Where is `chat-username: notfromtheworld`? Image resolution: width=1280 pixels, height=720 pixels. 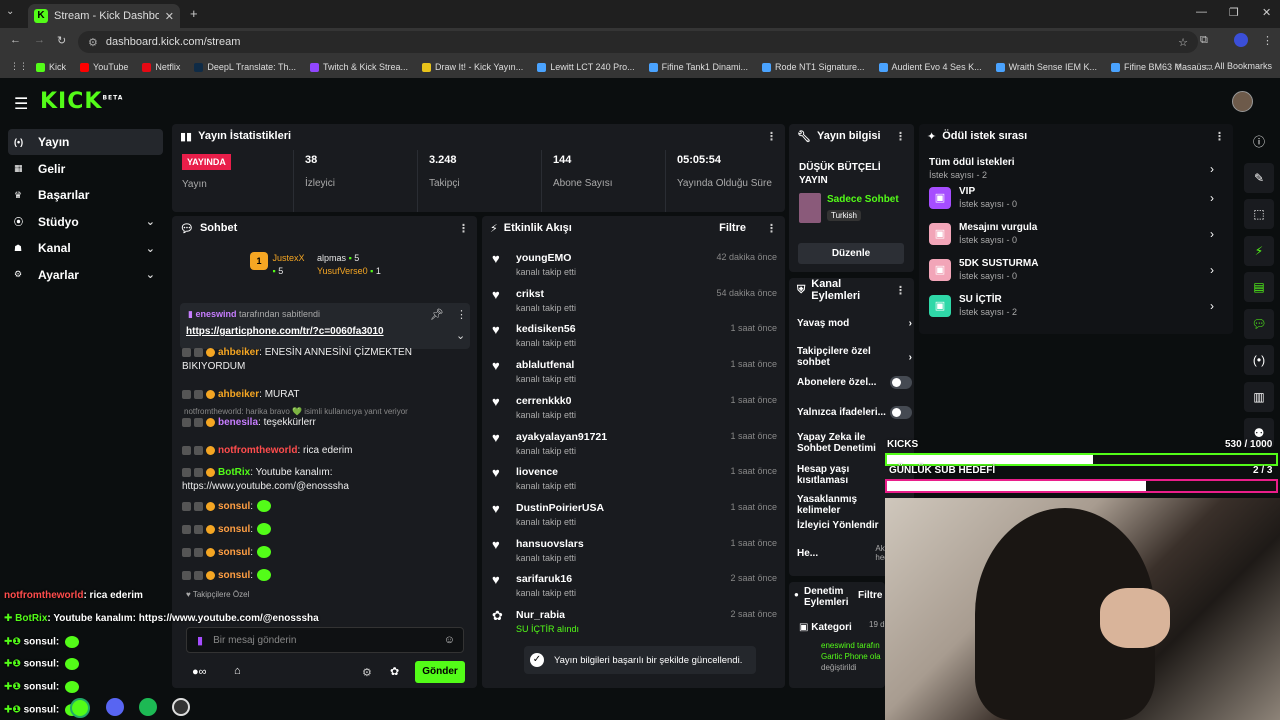
chat-username: notfromtheworld is located at coordinates (257, 450).